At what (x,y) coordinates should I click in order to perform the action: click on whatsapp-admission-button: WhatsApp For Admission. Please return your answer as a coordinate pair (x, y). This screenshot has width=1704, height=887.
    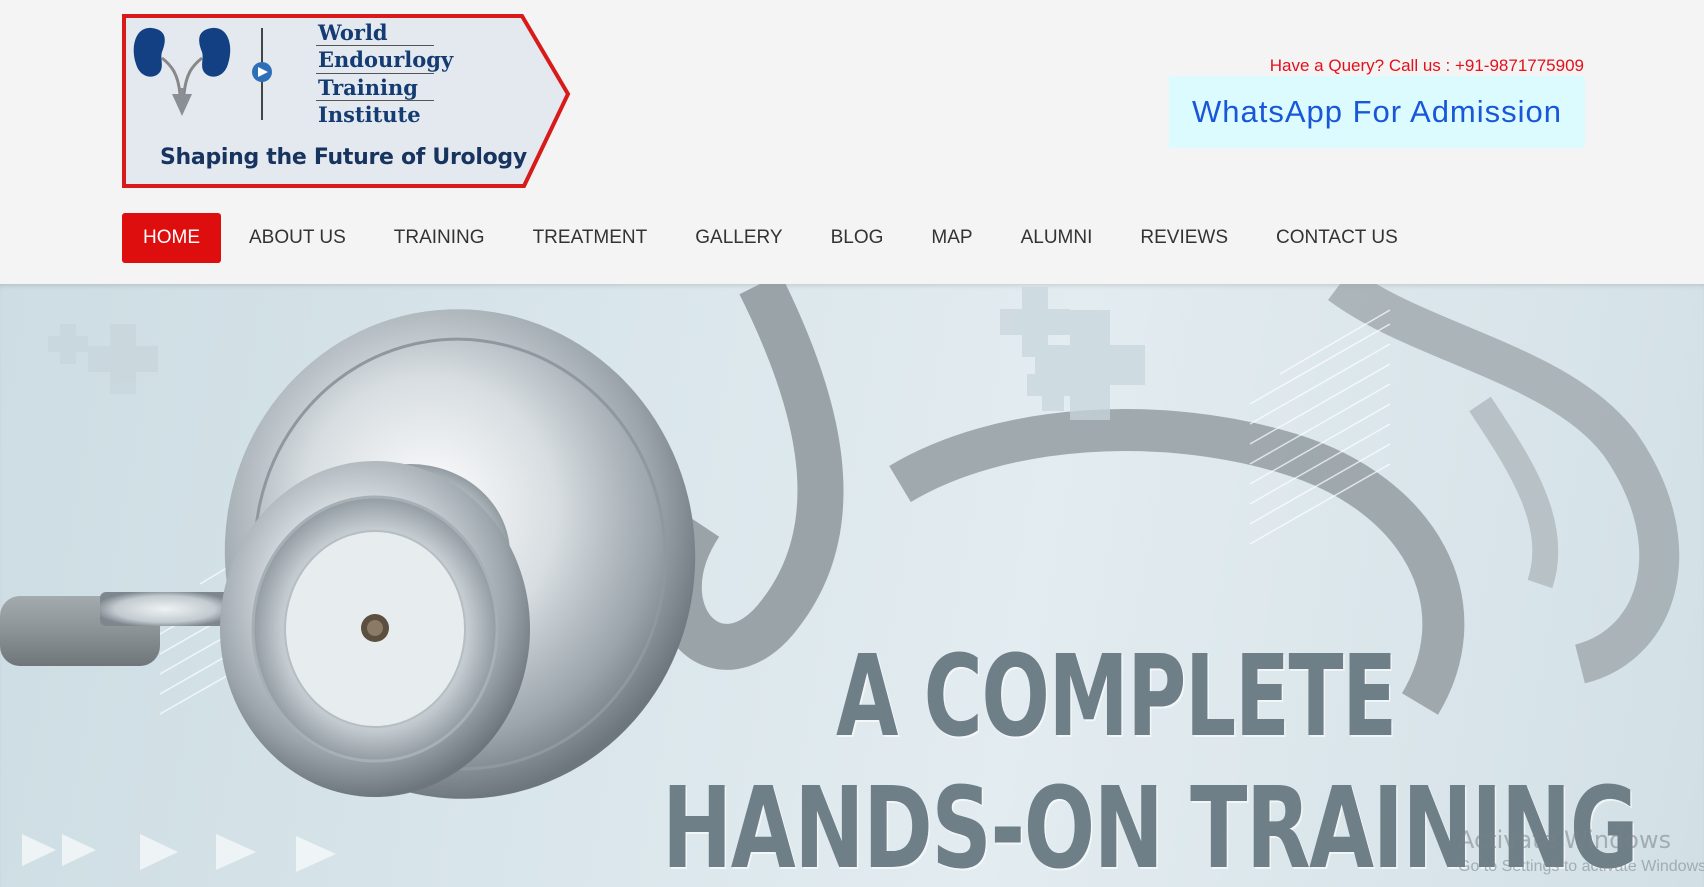
    Looking at the image, I should click on (1377, 112).